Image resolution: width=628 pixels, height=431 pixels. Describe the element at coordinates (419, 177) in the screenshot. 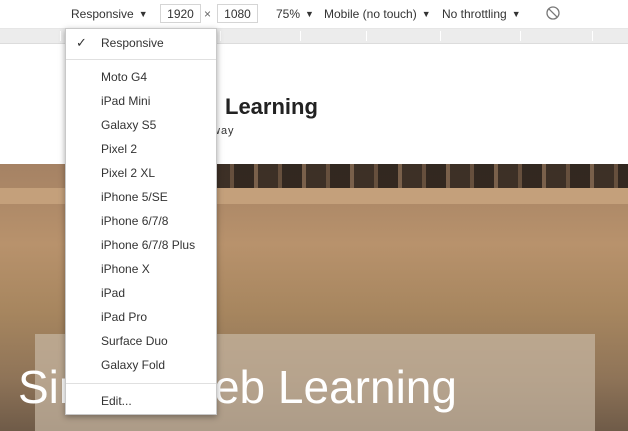

I see `hero-image-books` at that location.